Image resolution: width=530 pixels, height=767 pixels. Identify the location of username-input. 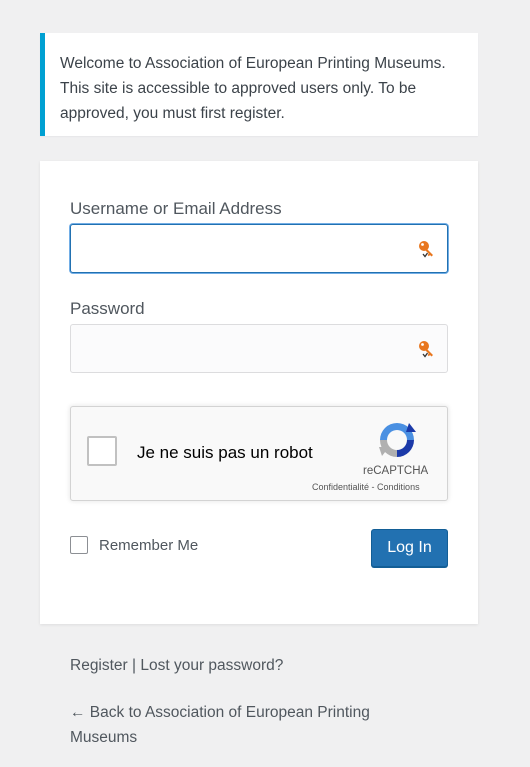
(259, 248).